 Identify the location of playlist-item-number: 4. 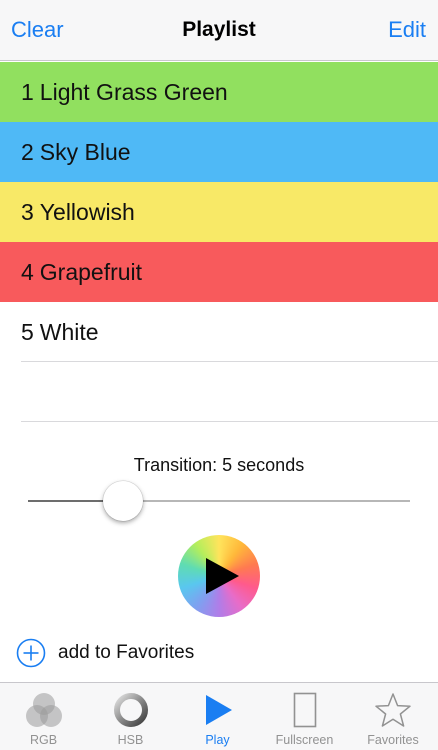
(27, 272).